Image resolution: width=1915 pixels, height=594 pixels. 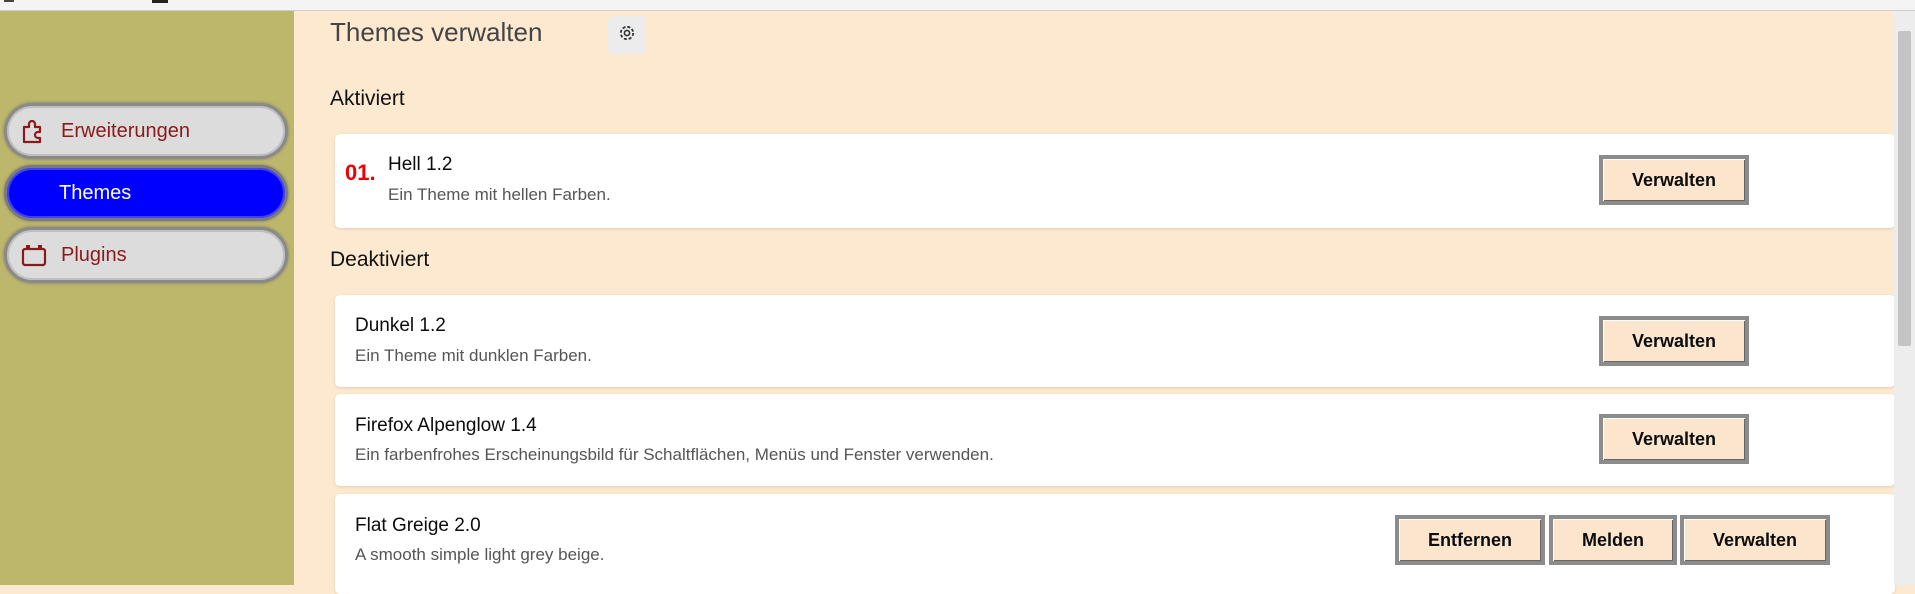 I want to click on scrollbar-thumb, so click(x=1904, y=188).